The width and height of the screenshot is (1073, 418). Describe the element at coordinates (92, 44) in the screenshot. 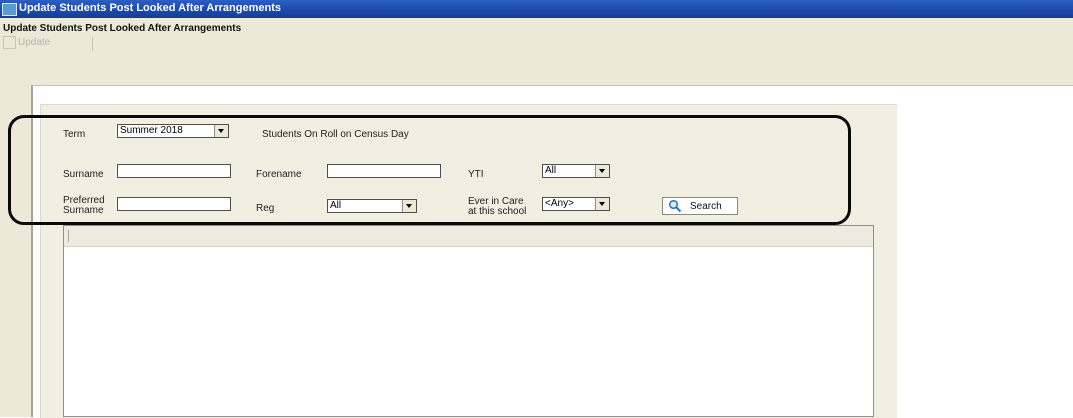

I see `toolbar-separator` at that location.